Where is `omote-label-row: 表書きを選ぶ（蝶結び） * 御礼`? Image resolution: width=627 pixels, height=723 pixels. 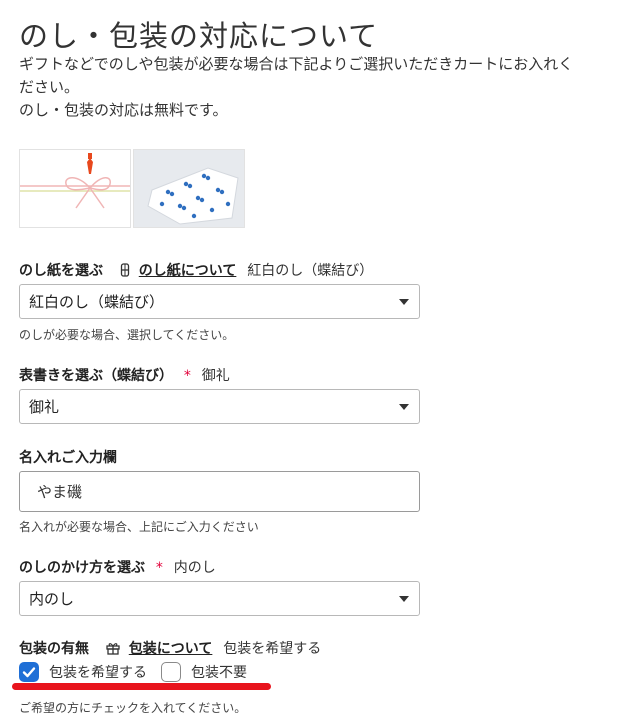 omote-label-row: 表書きを選ぶ（蝶結び） * 御礼 is located at coordinates (124, 375).